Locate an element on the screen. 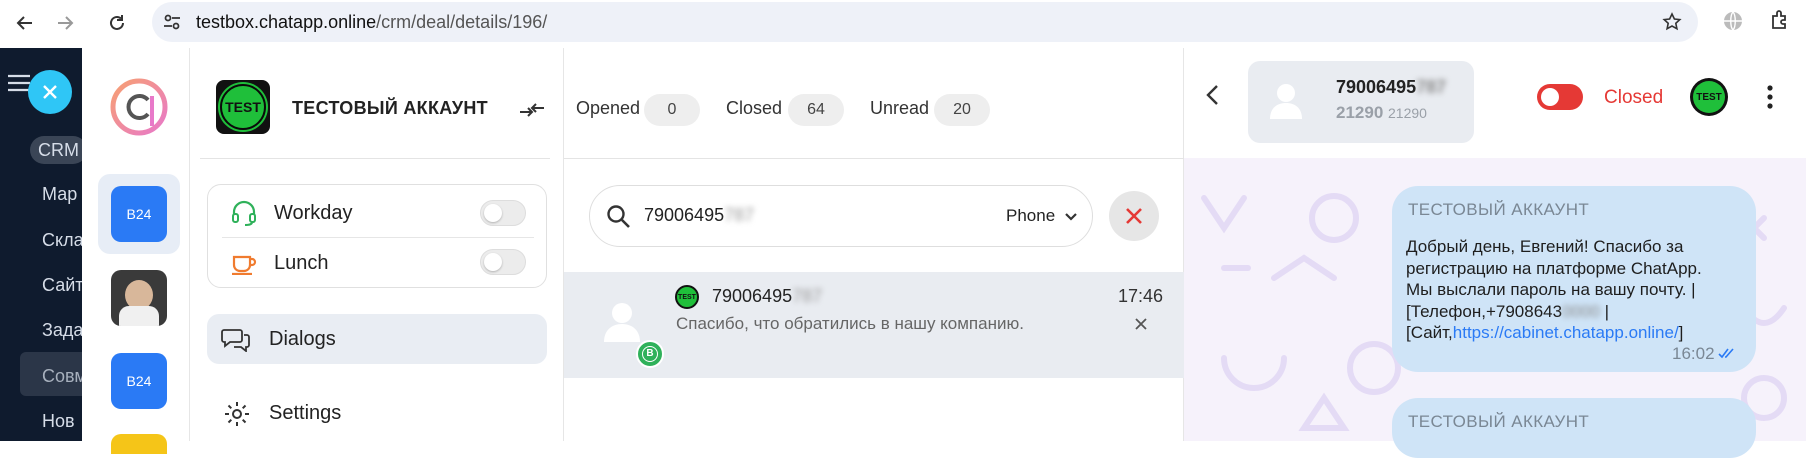 This screenshot has width=1806, height=458. filter-unread-label: Unread is located at coordinates (899, 108).